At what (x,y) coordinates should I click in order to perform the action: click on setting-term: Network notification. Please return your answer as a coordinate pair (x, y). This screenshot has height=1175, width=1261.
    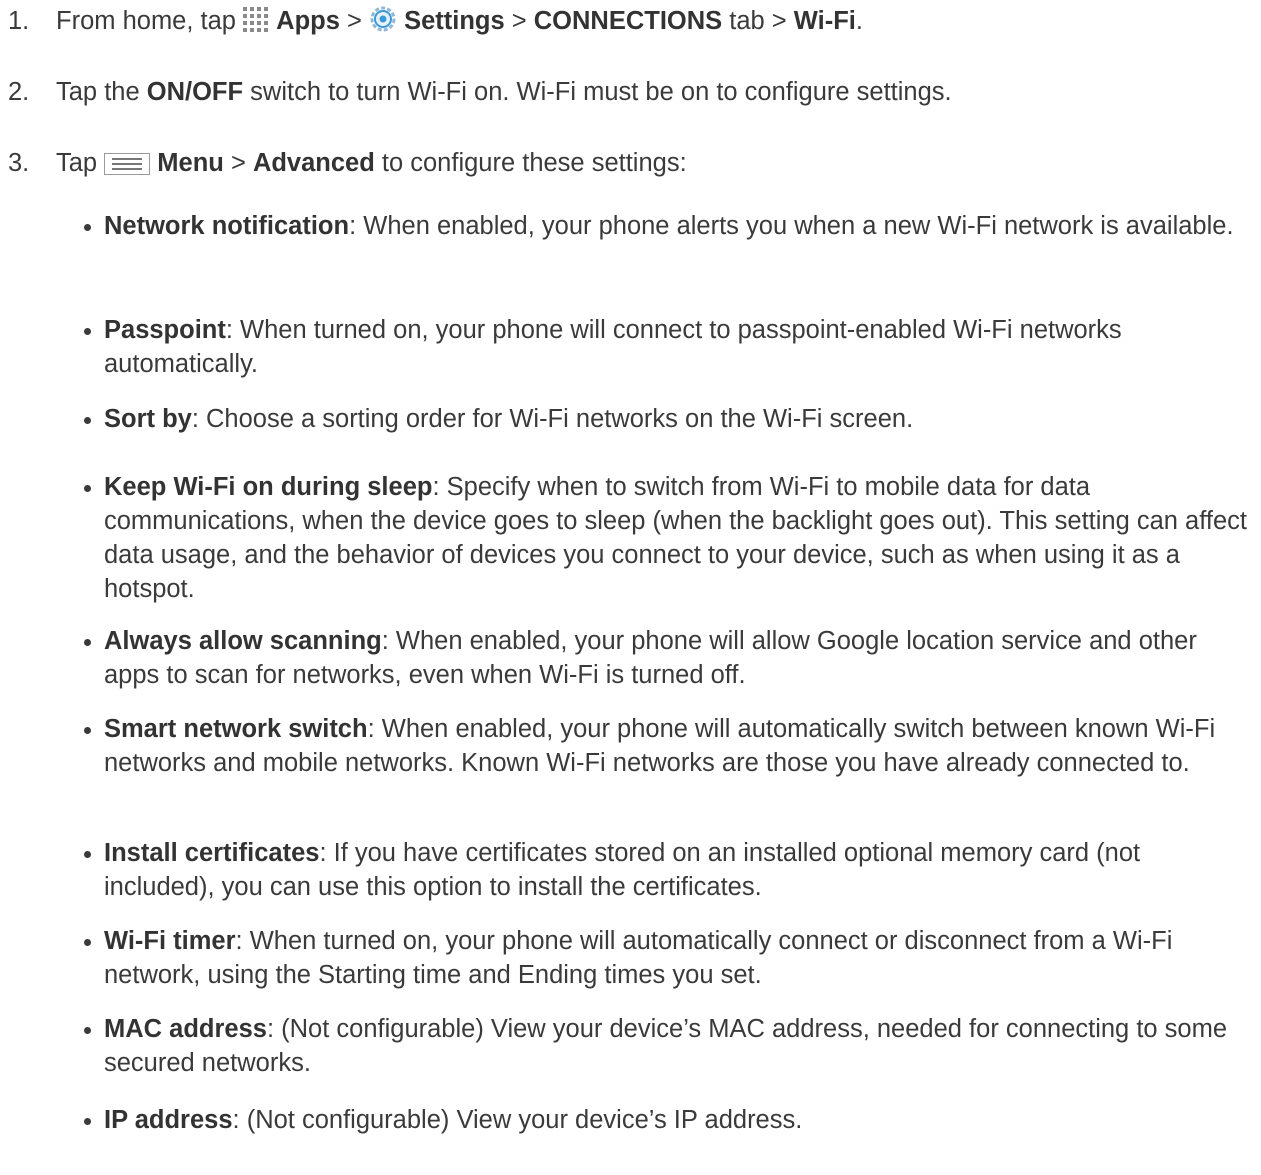
    Looking at the image, I should click on (227, 226).